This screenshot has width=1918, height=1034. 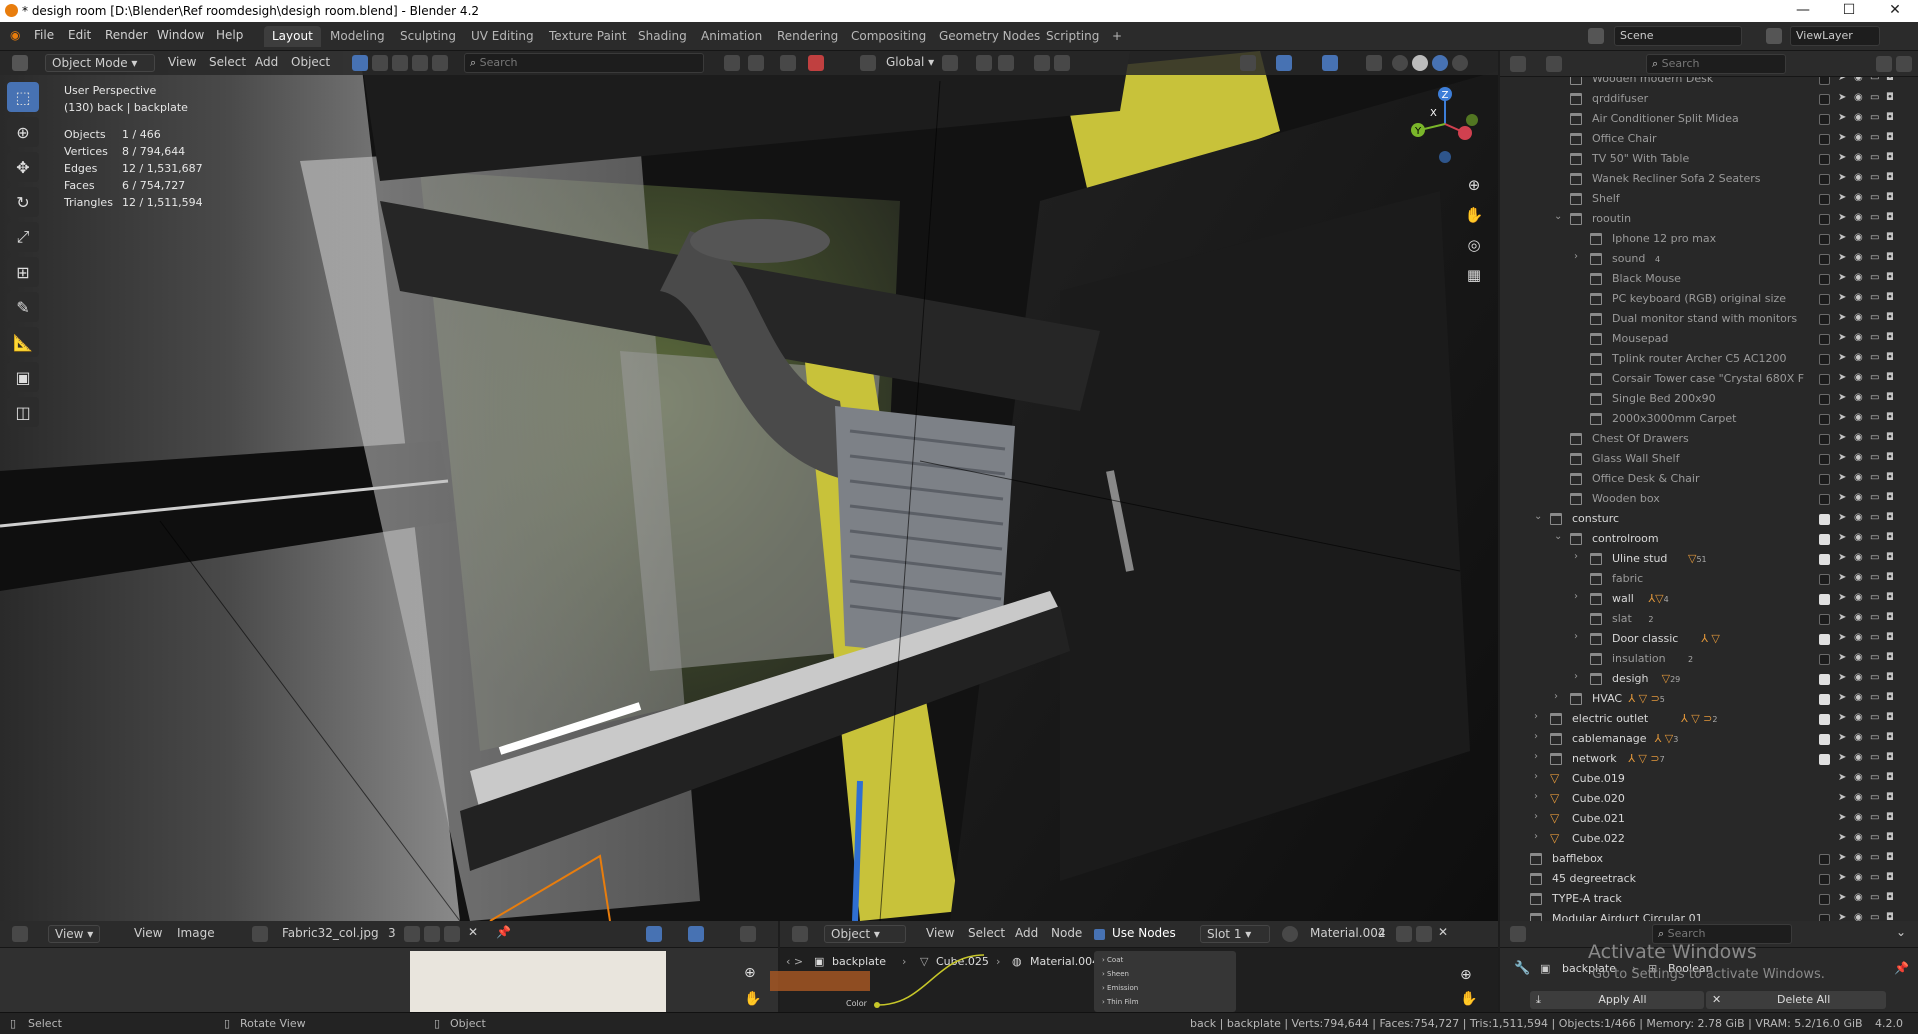 I want to click on outliner-editor-type-icon, so click(x=1518, y=64).